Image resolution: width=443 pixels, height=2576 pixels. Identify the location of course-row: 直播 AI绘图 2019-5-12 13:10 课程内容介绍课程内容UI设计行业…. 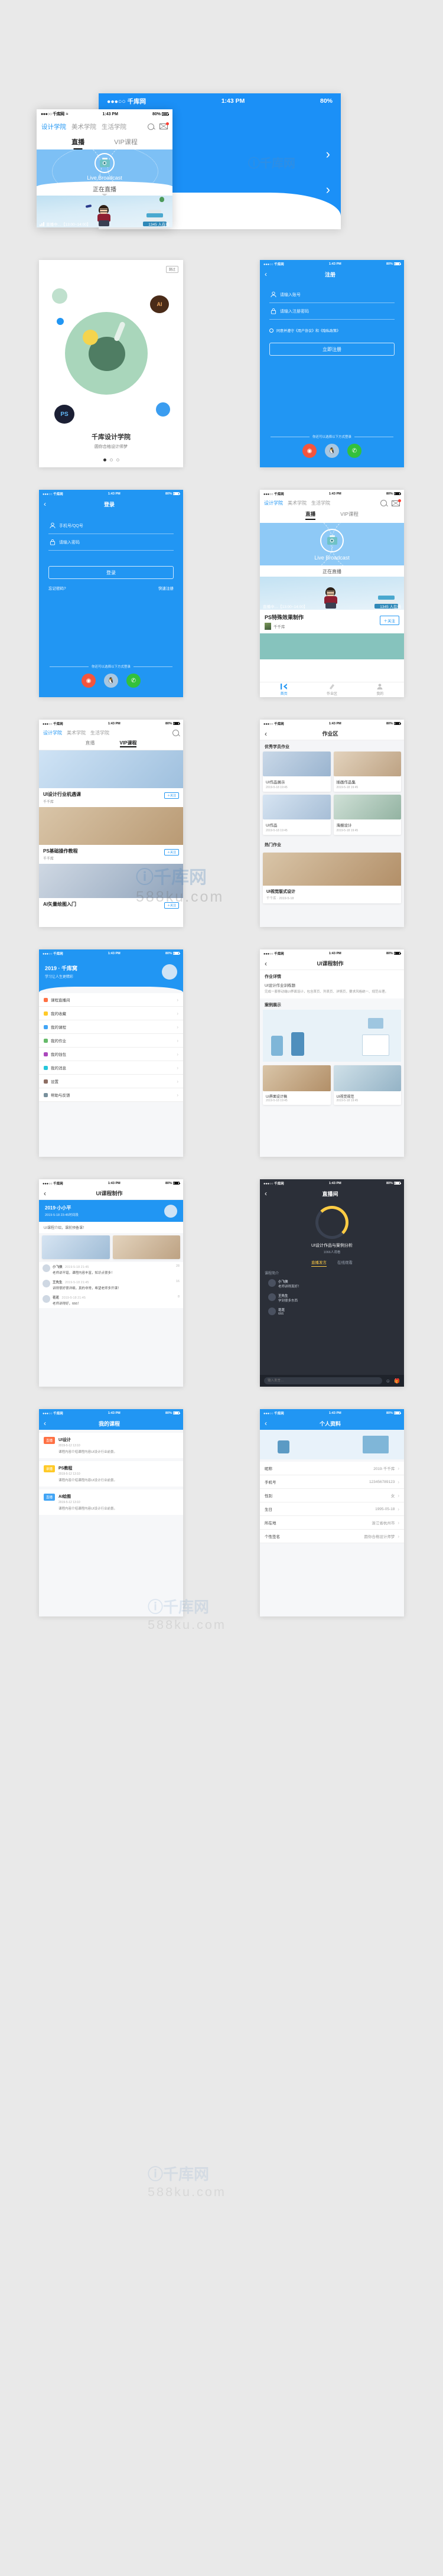
(111, 1502).